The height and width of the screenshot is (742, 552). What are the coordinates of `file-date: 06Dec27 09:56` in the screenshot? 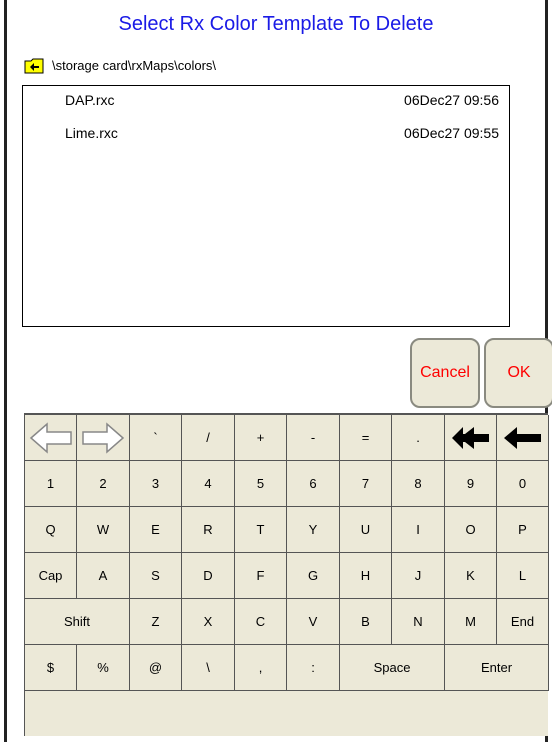 It's located at (451, 100).